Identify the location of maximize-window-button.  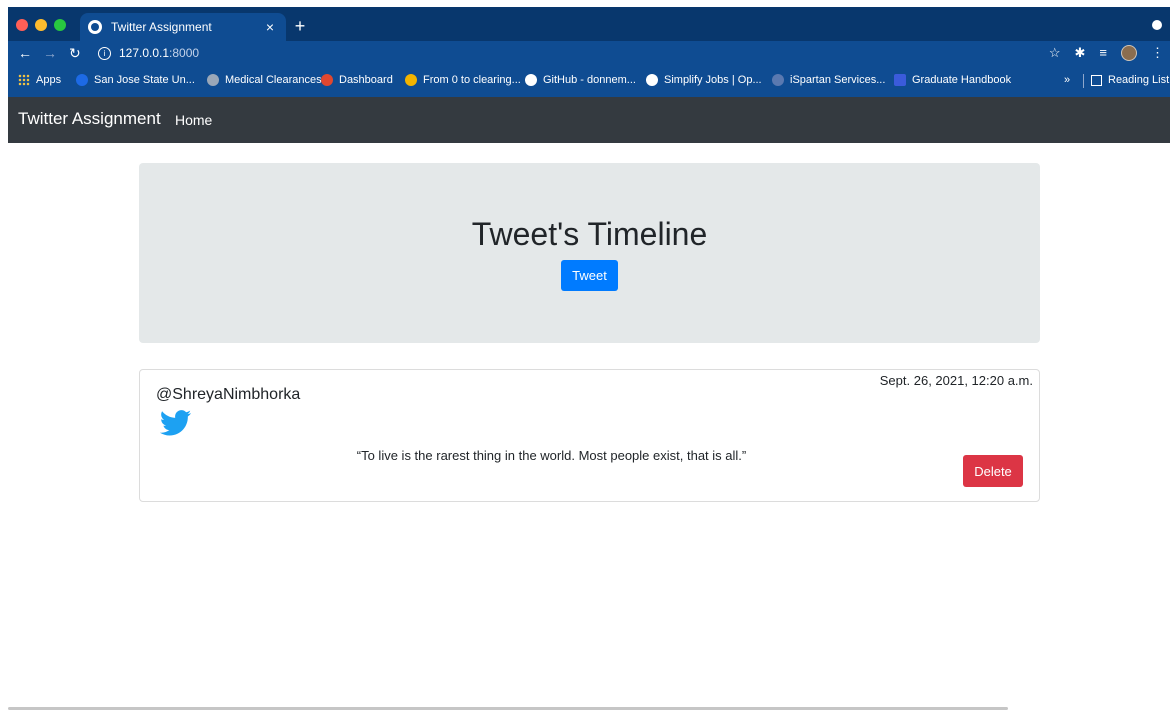
(60, 25).